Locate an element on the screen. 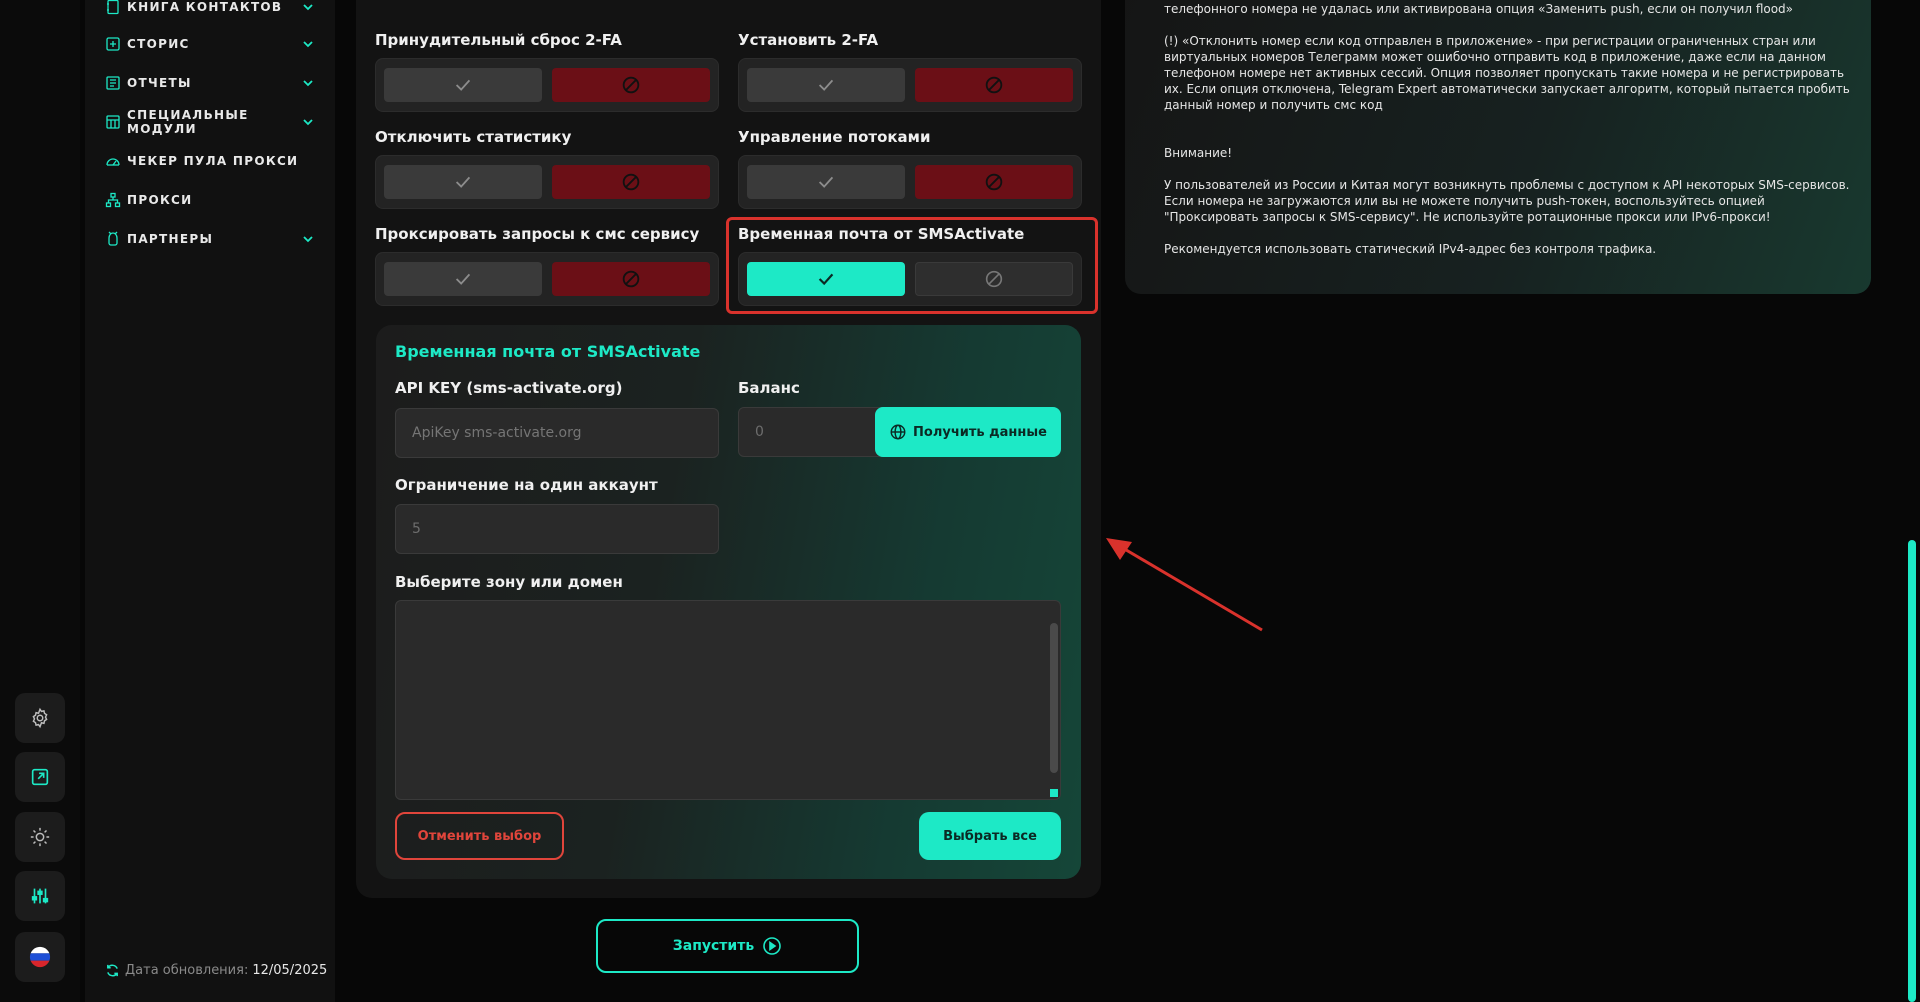 The width and height of the screenshot is (1920, 1002). set-2fa-toggle is located at coordinates (910, 85).